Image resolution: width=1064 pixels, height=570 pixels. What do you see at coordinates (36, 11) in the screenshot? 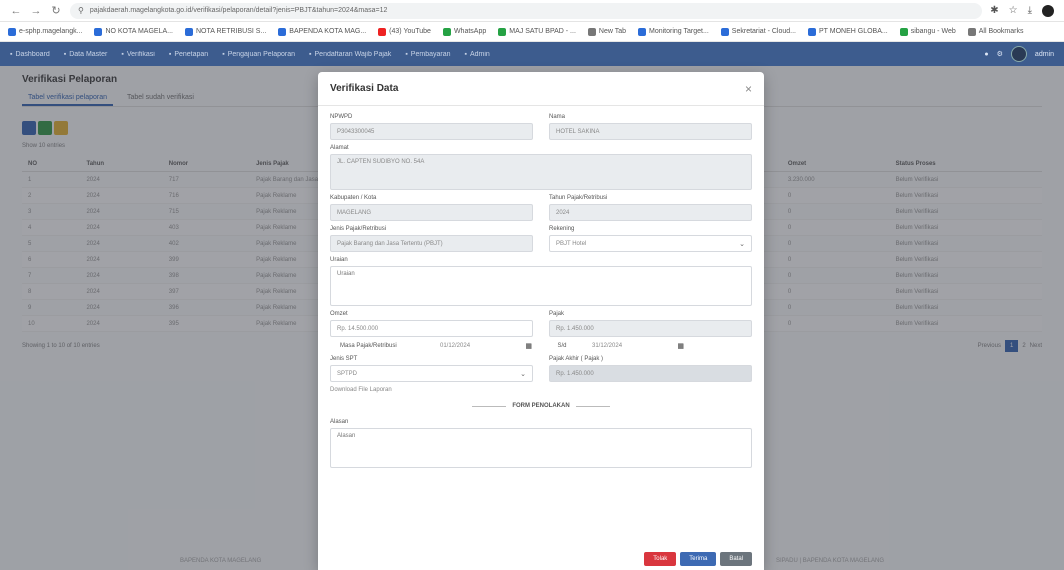
I see `forward-icon: →` at bounding box center [36, 11].